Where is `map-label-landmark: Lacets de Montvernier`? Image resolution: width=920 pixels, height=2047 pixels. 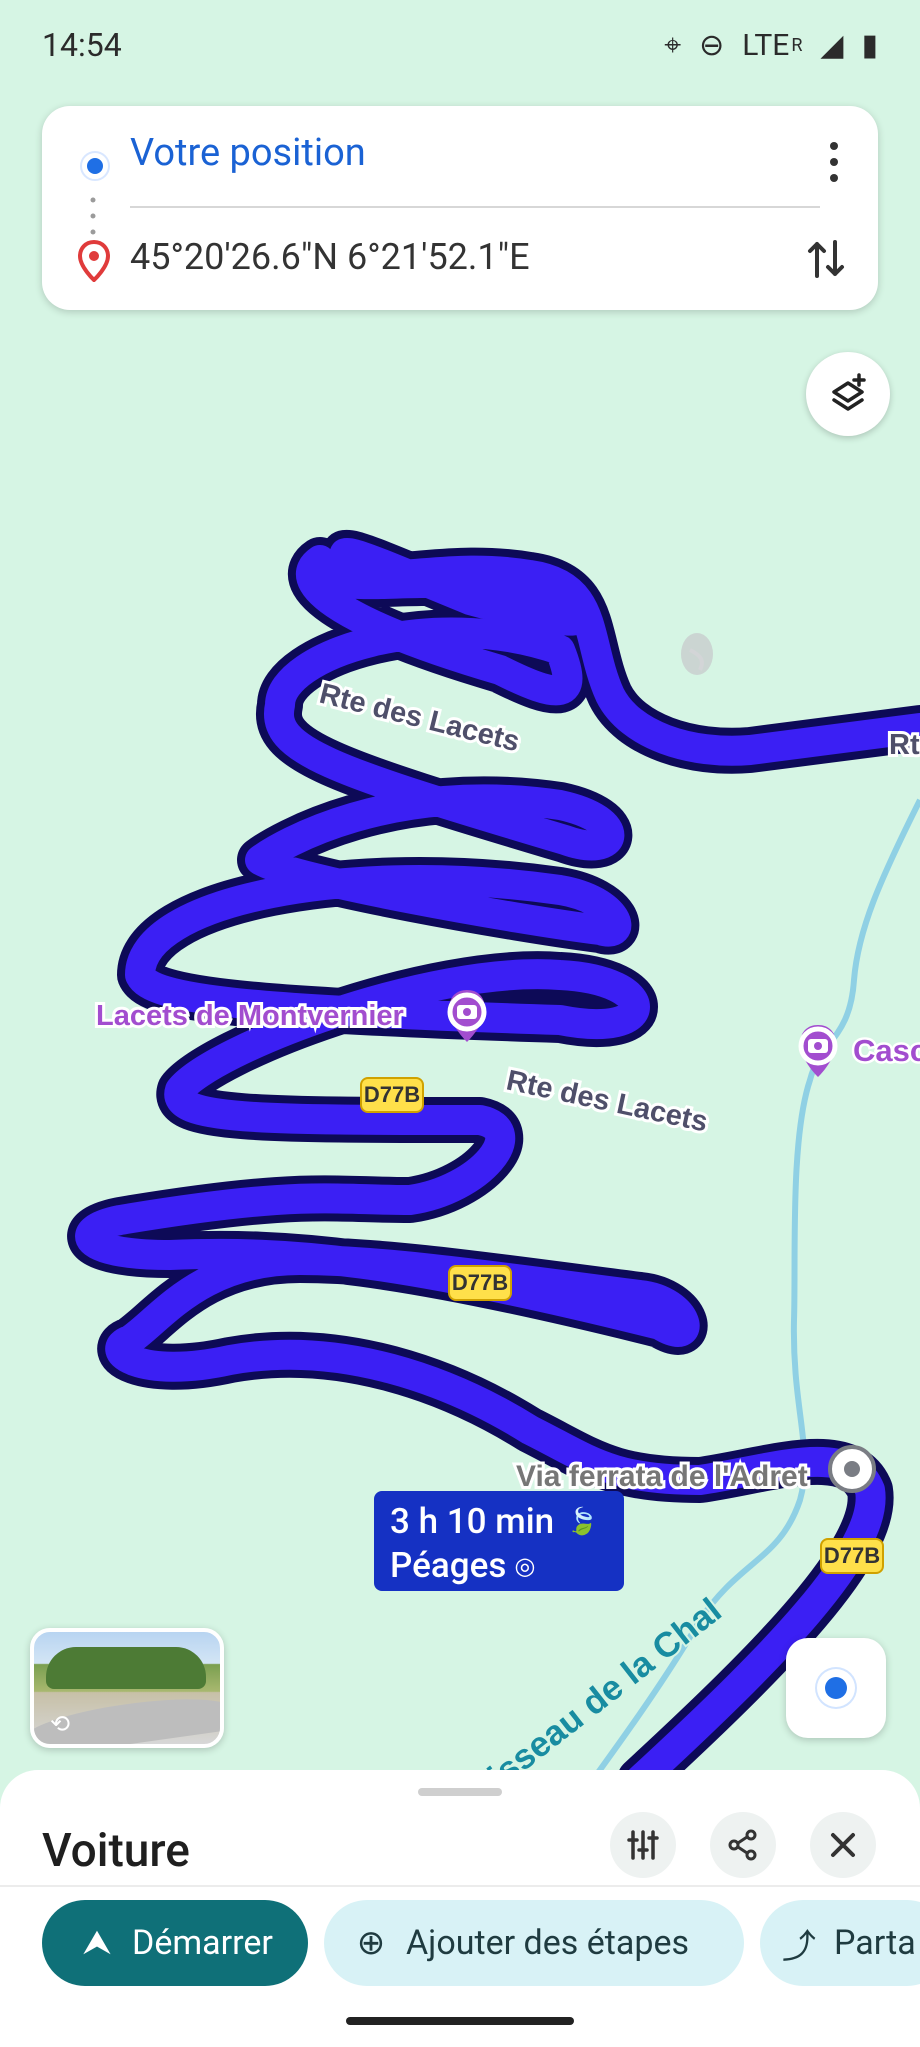 map-label-landmark: Lacets de Montvernier is located at coordinates (250, 1016).